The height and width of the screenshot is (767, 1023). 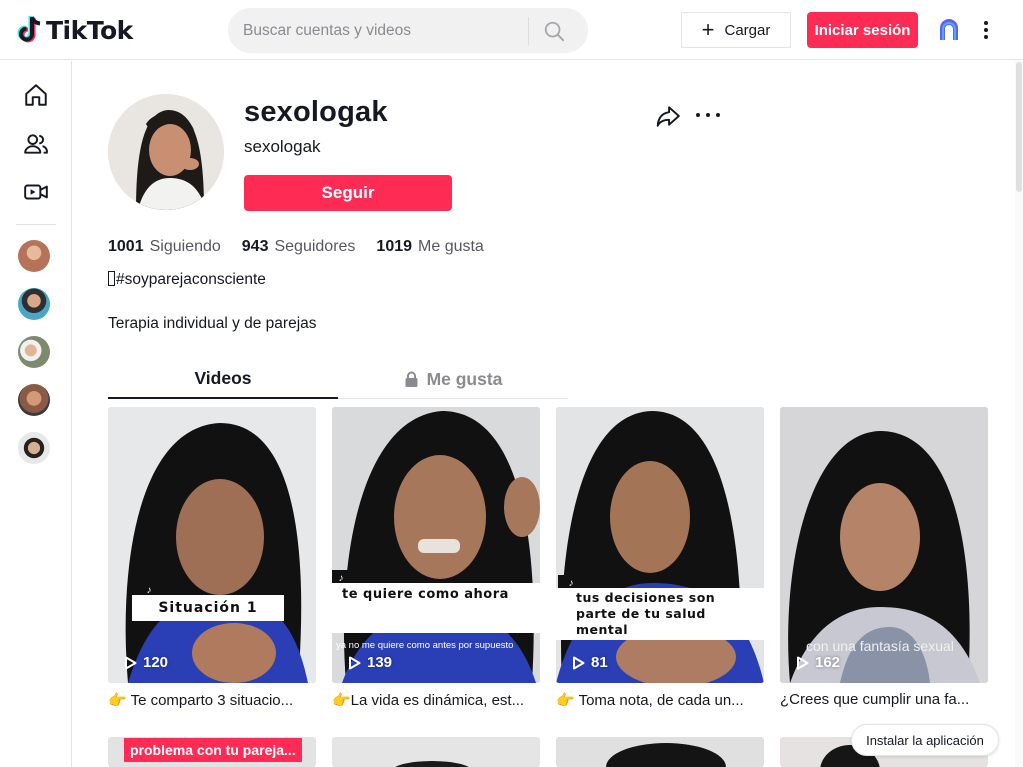 What do you see at coordinates (436, 608) in the screenshot?
I see `video-overlay-text: te quiere como ahora` at bounding box center [436, 608].